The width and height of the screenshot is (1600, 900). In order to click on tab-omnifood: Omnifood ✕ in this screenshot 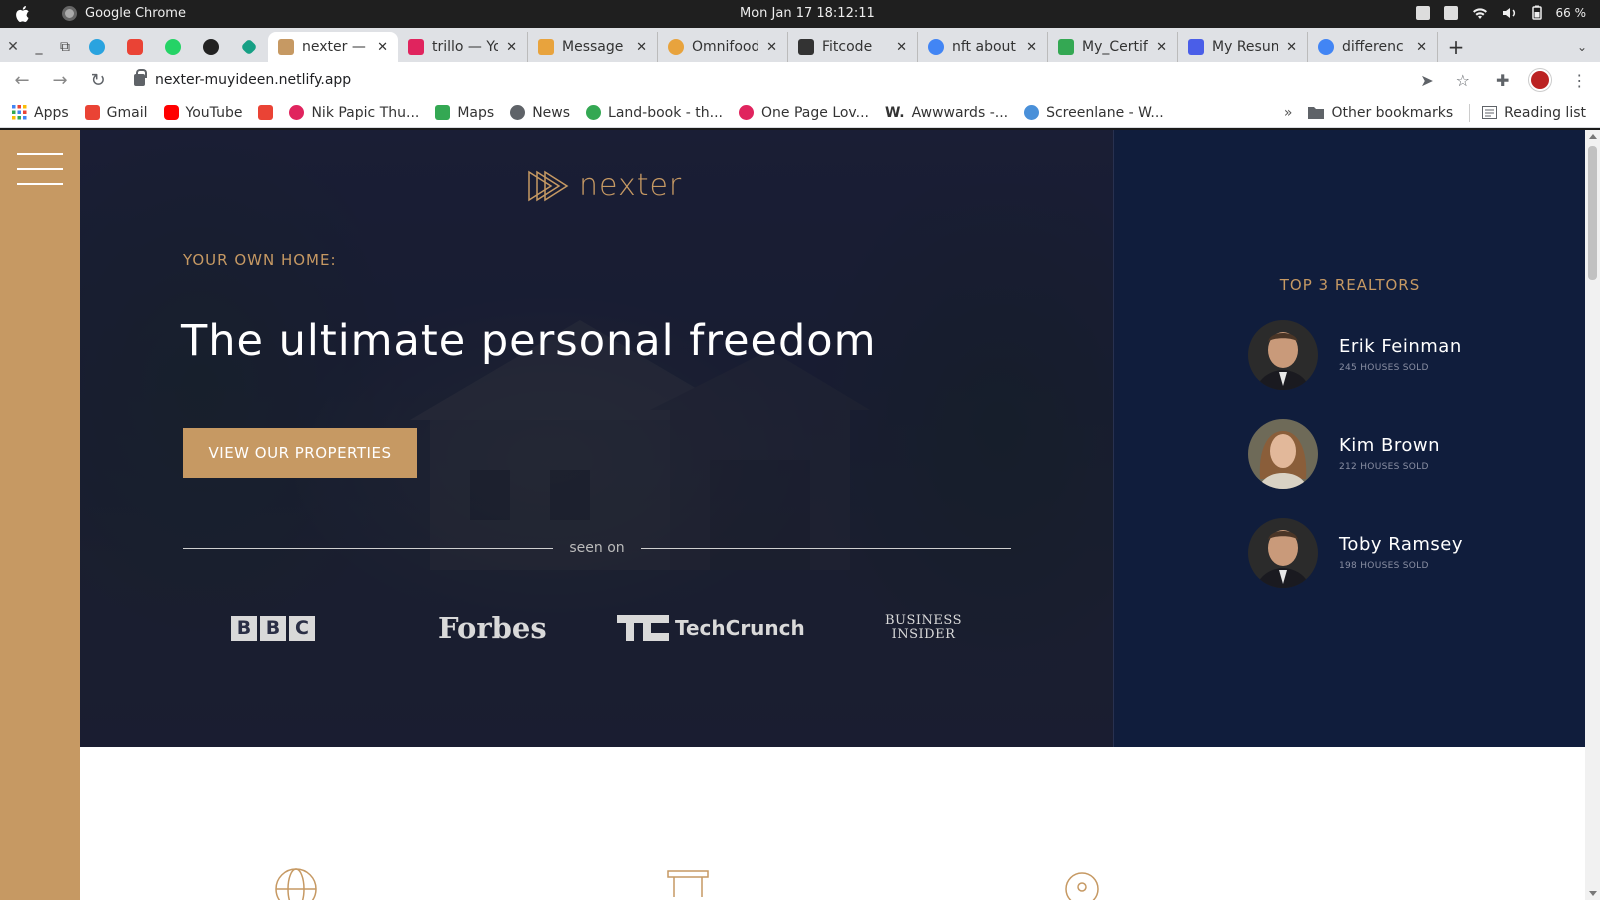, I will do `click(723, 47)`.